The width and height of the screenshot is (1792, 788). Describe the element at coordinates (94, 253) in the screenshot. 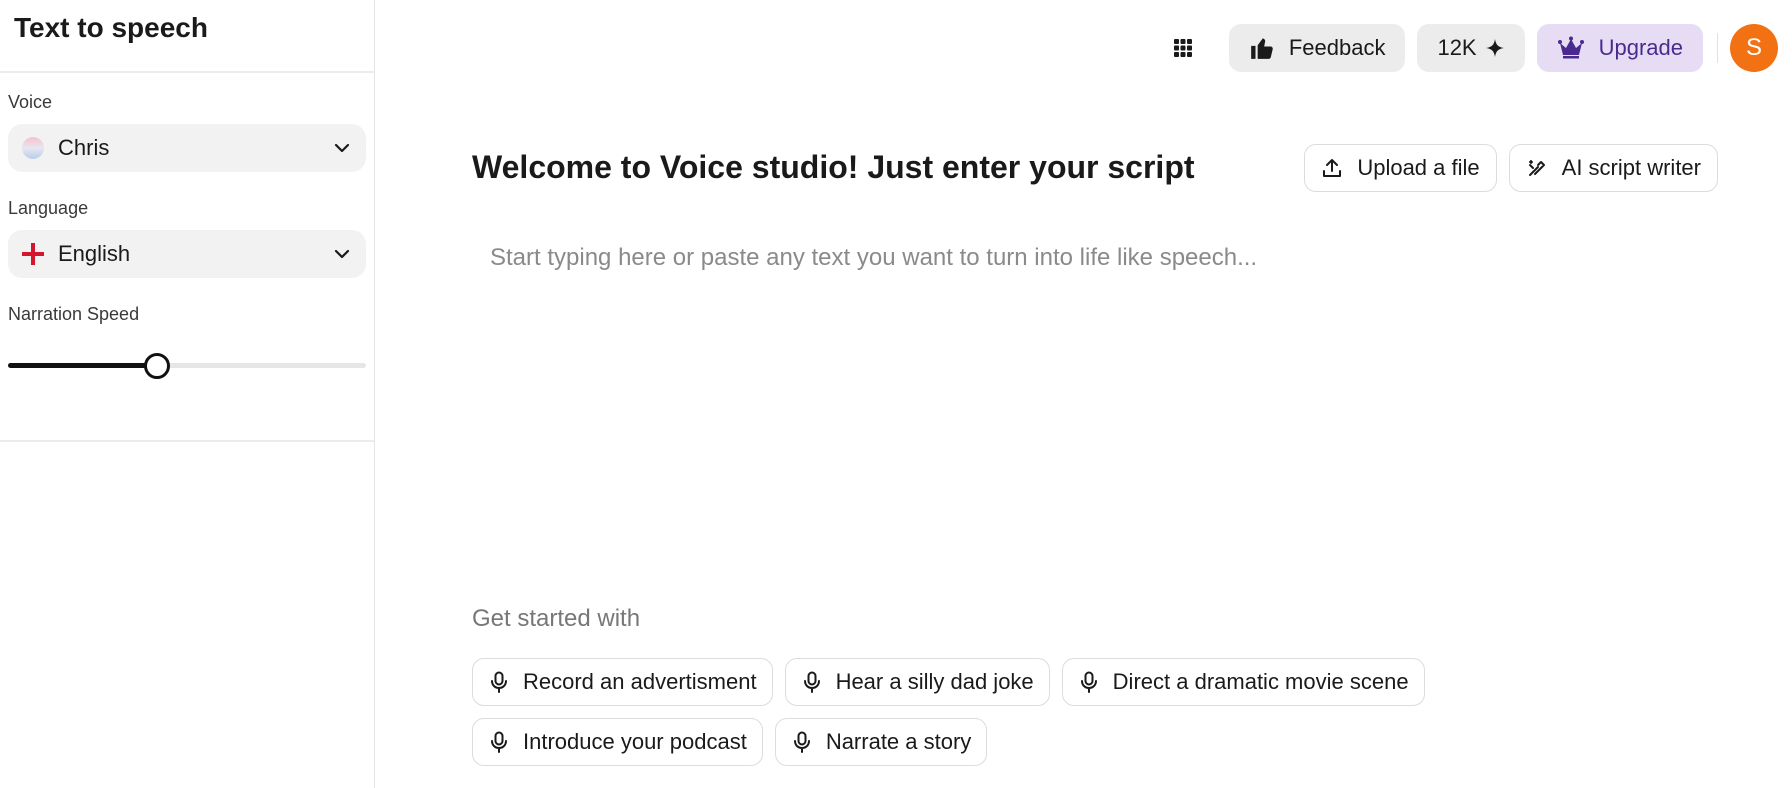

I see `language-value: English` at that location.